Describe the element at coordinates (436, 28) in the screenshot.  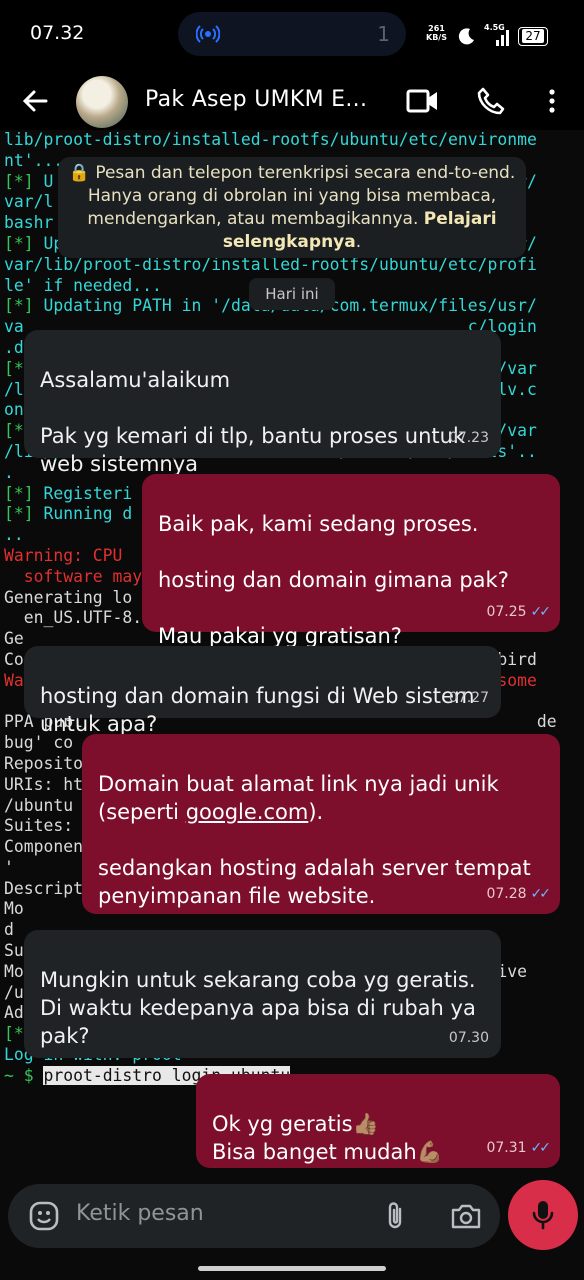
I see `net-speed-value: 261` at that location.